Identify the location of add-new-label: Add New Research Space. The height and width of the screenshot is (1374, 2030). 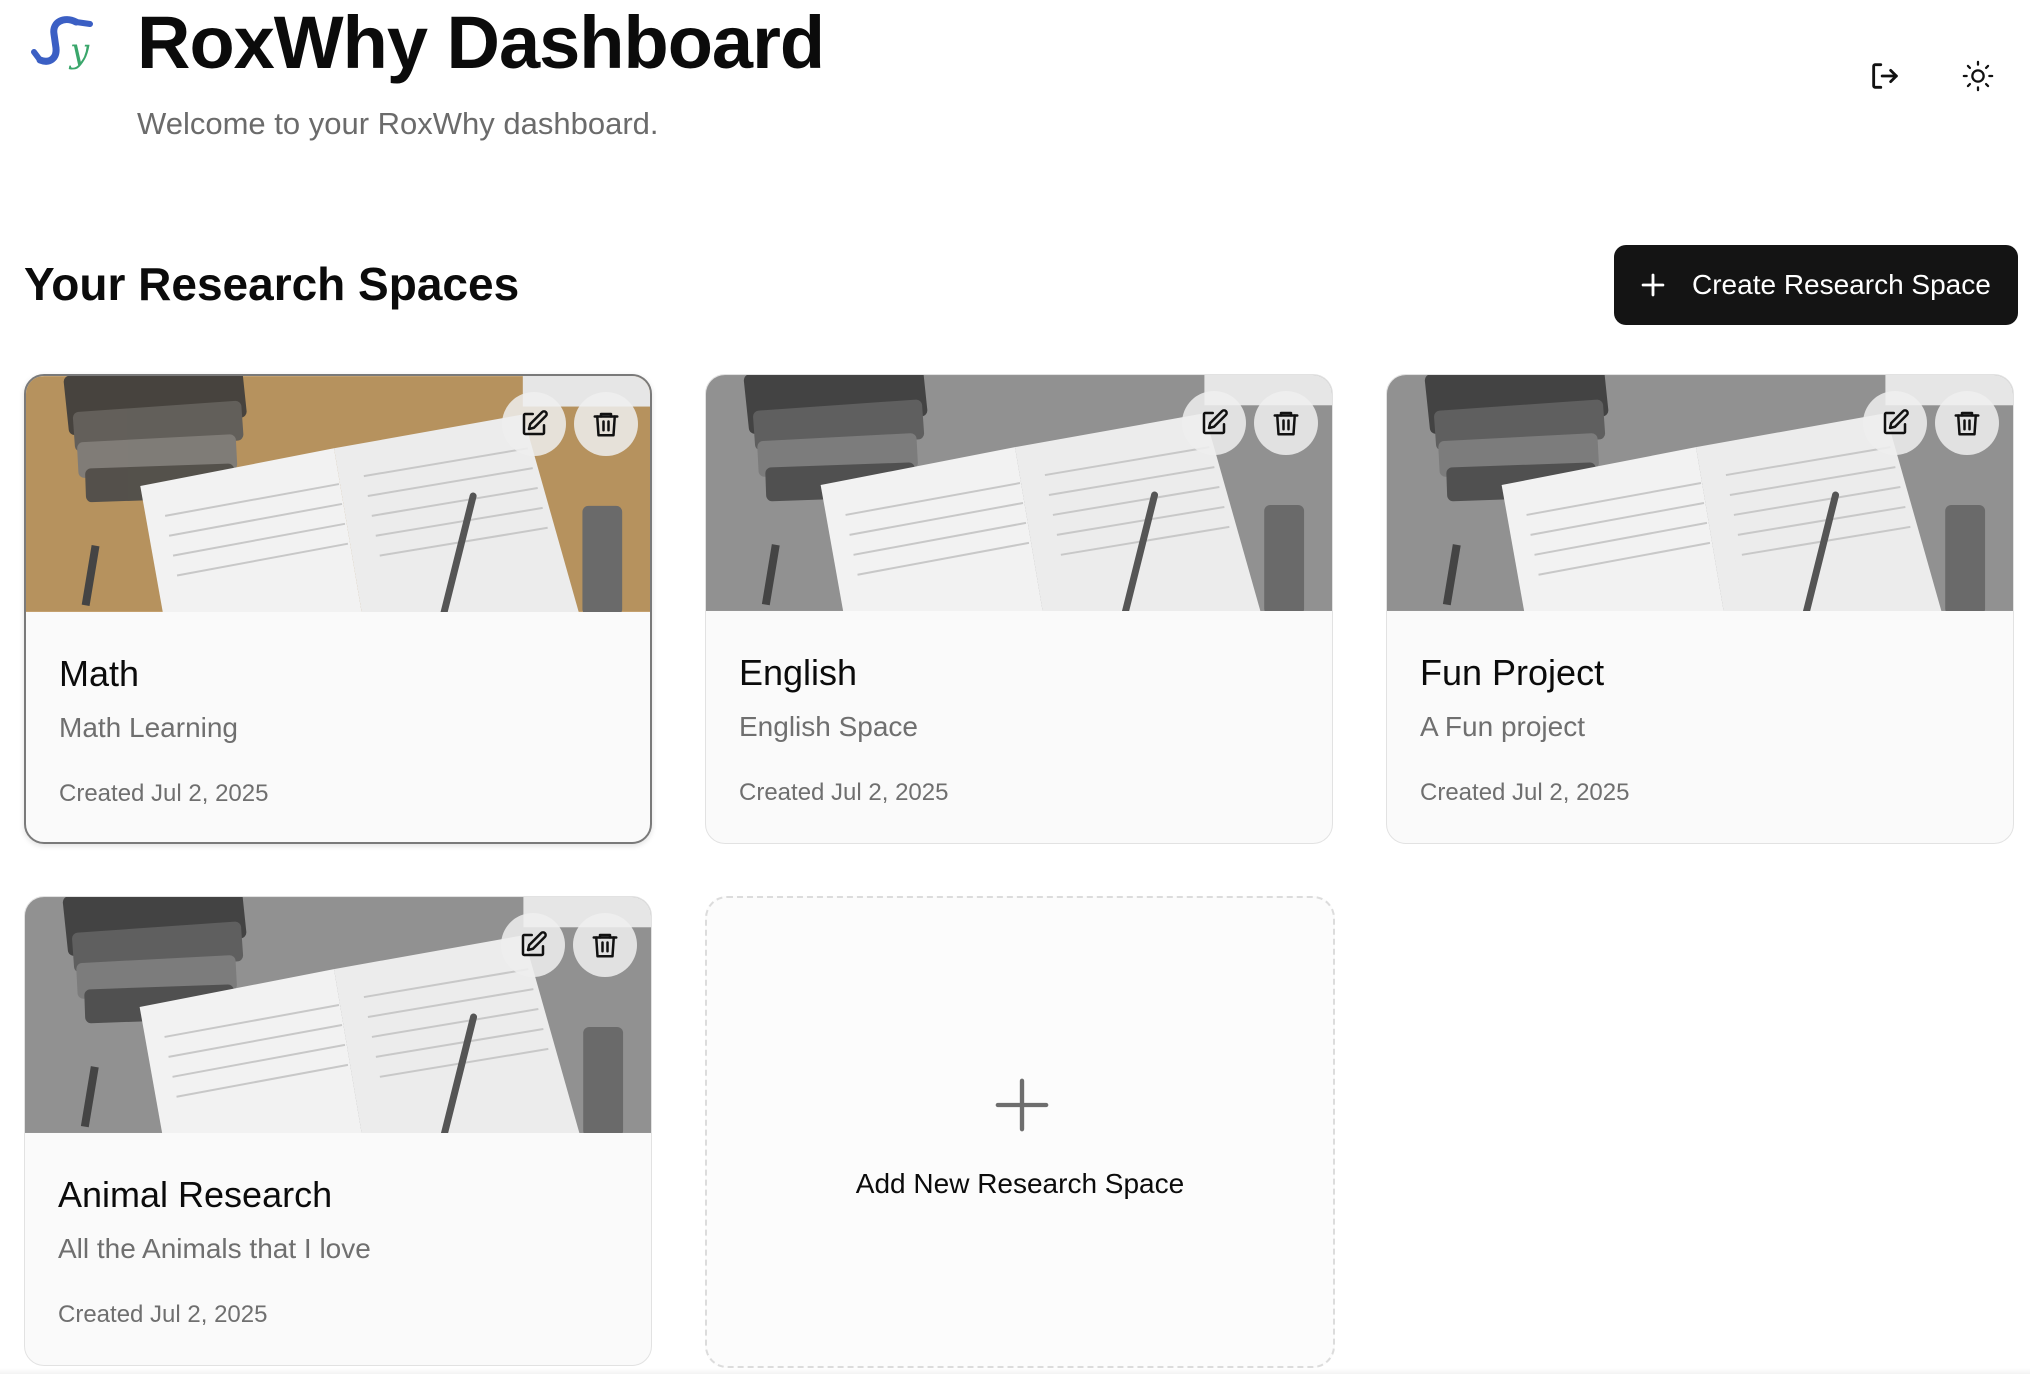
(1020, 1183).